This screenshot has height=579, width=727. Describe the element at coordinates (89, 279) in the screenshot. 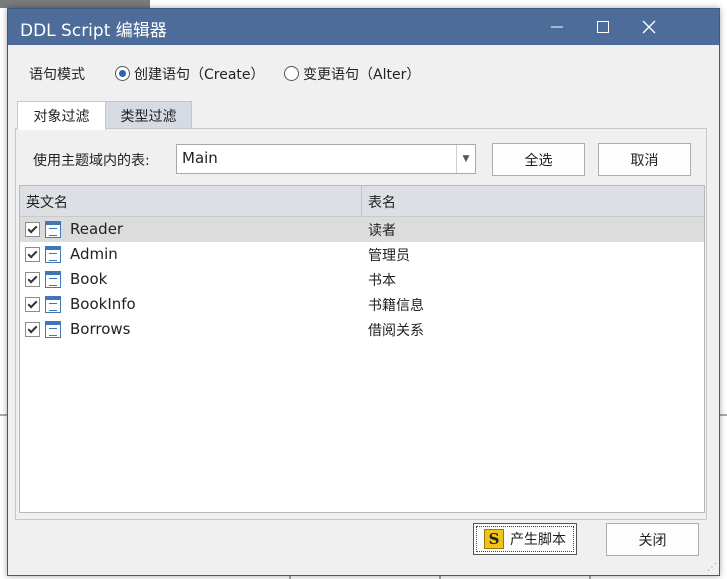

I see `row-english-name: Book` at that location.